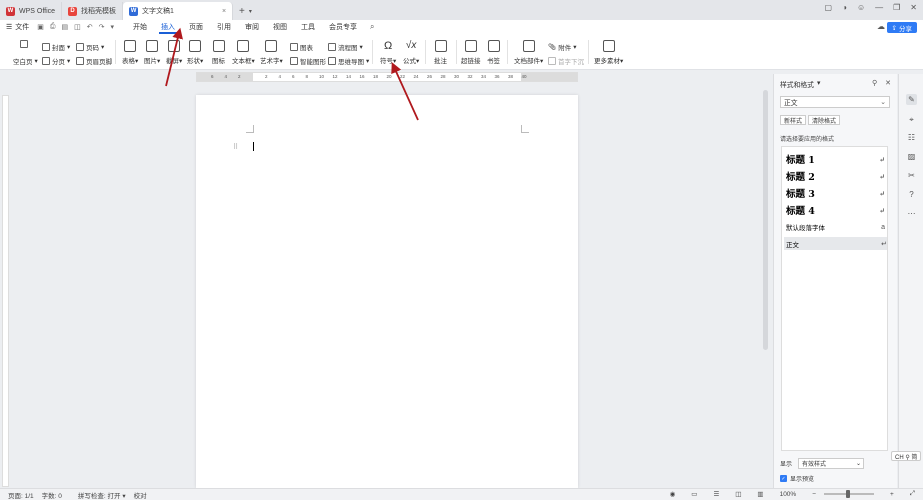  What do you see at coordinates (174, 57) in the screenshot?
I see `arrow-to-insert-tab` at bounding box center [174, 57].